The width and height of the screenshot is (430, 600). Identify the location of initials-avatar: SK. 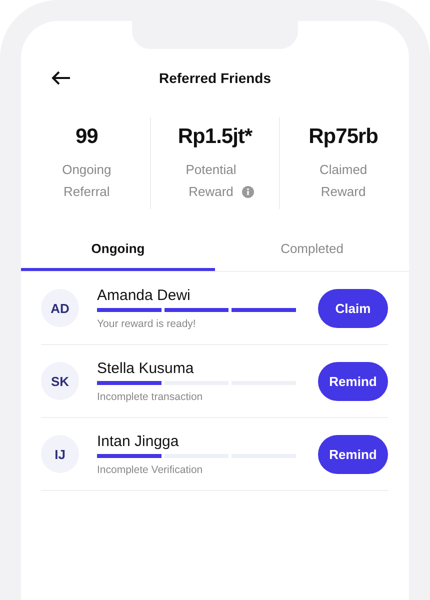
(60, 381).